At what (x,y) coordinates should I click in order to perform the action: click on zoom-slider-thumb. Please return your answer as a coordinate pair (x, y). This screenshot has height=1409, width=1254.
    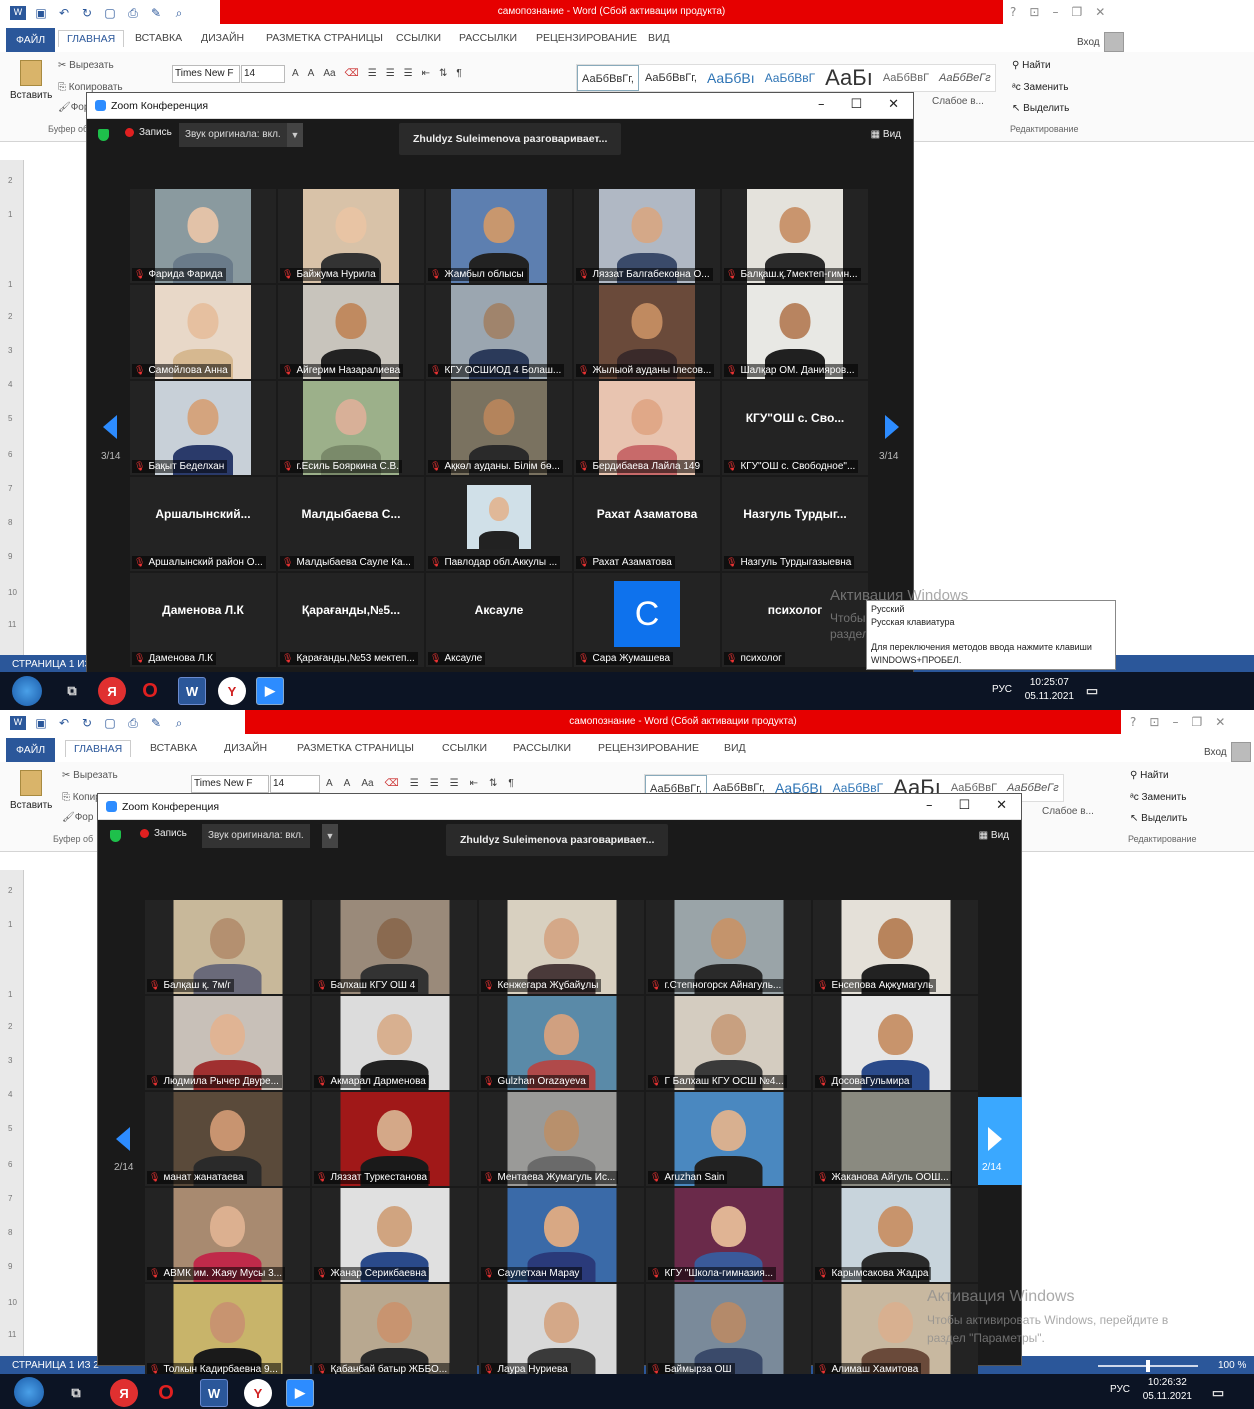
    Looking at the image, I should click on (1148, 1366).